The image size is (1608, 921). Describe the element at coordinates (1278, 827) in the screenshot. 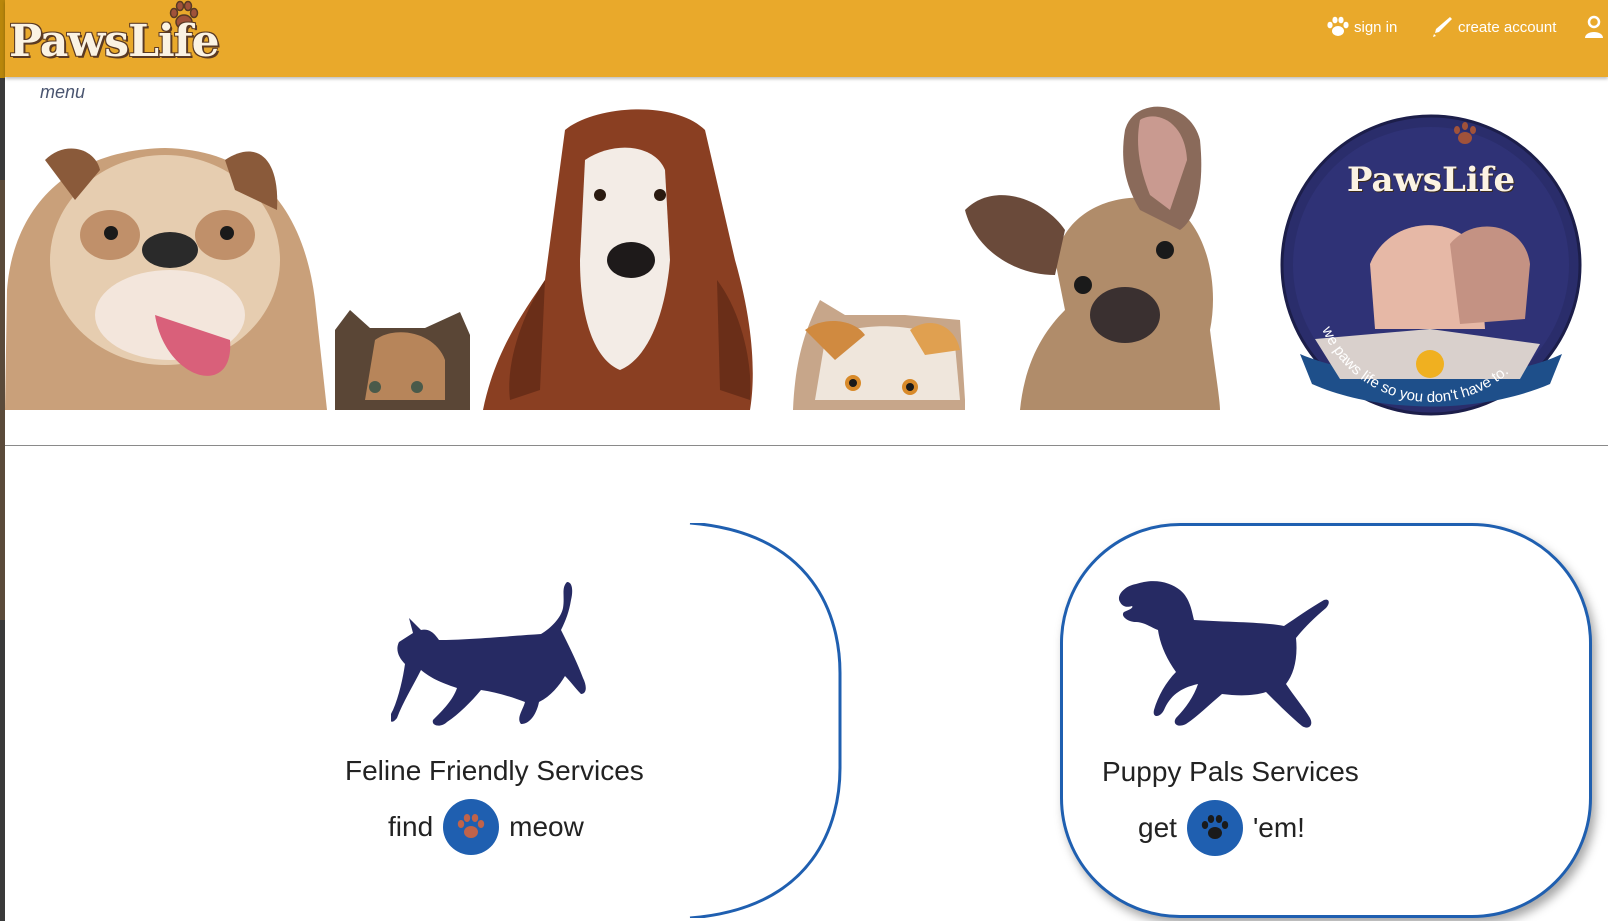

I see `puppy-tagline-suffix: 'em!` at that location.